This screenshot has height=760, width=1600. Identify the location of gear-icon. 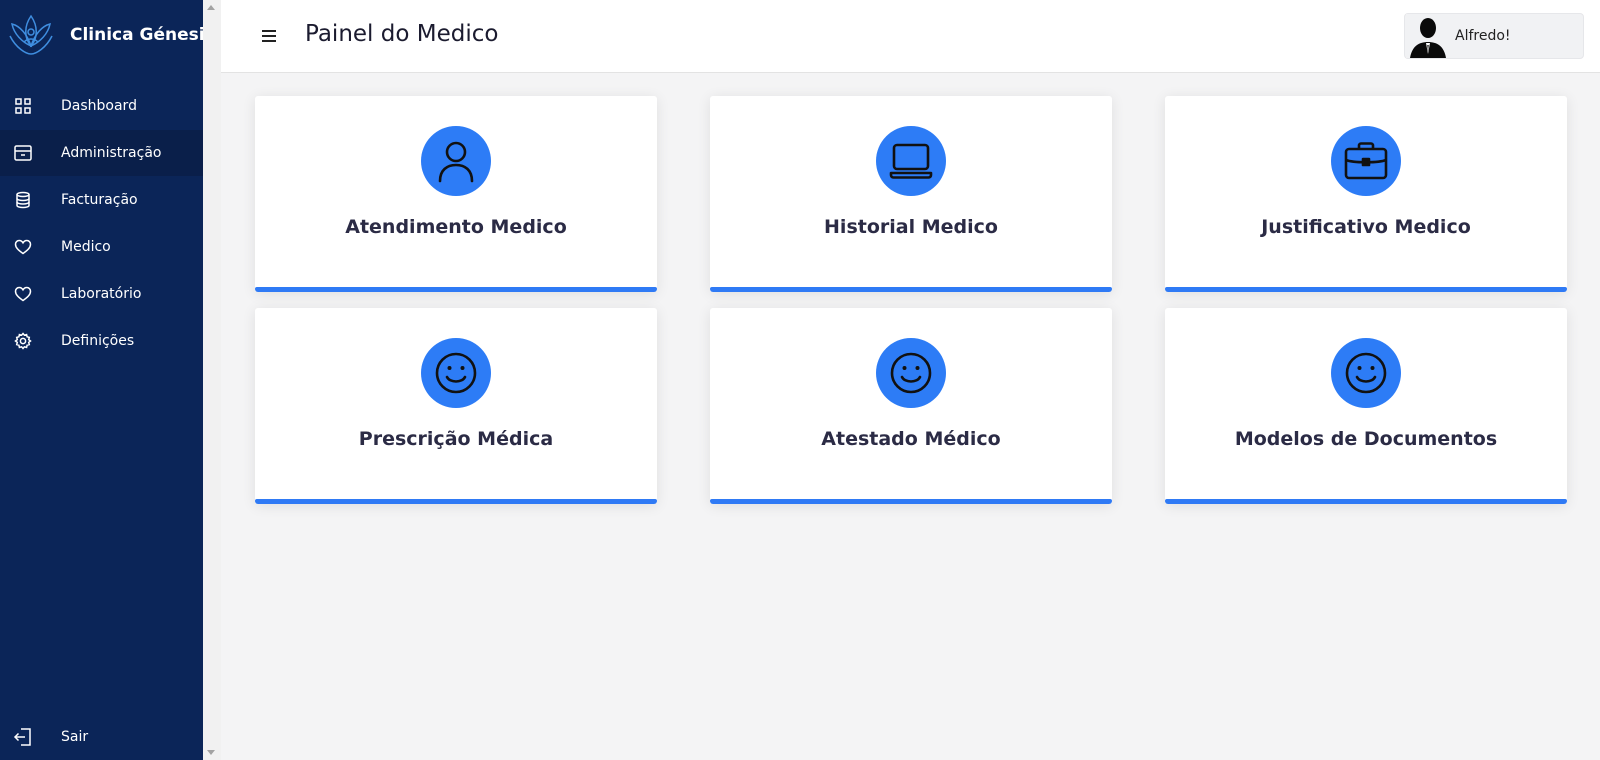
(23, 341).